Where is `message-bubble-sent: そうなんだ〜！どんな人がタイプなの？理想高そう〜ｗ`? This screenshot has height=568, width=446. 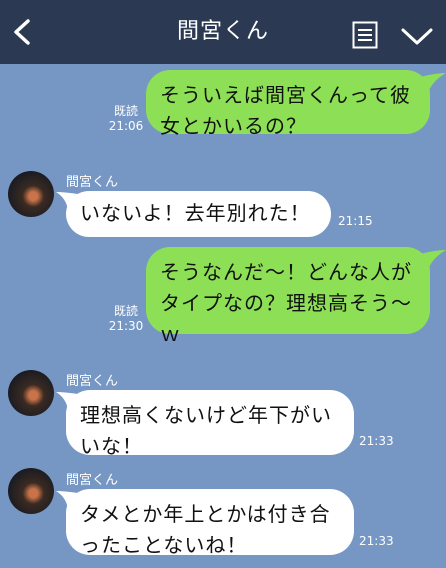
message-bubble-sent: そうなんだ〜！どんな人がタイプなの？理想高そう〜ｗ is located at coordinates (288, 296).